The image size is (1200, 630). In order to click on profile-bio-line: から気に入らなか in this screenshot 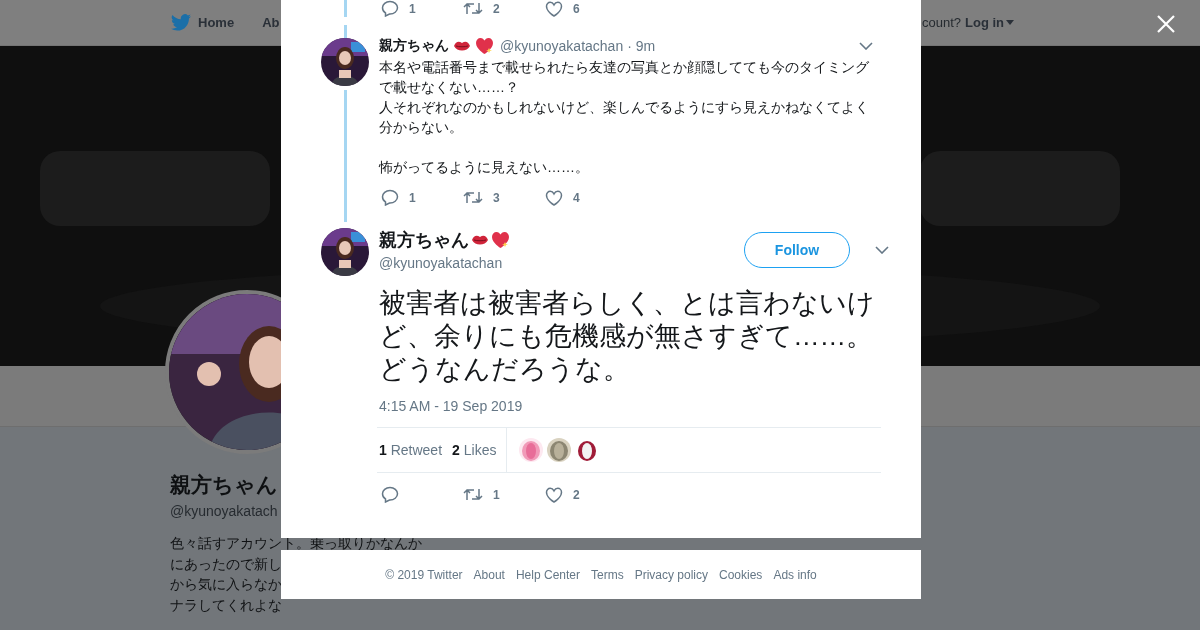, I will do `click(226, 584)`.